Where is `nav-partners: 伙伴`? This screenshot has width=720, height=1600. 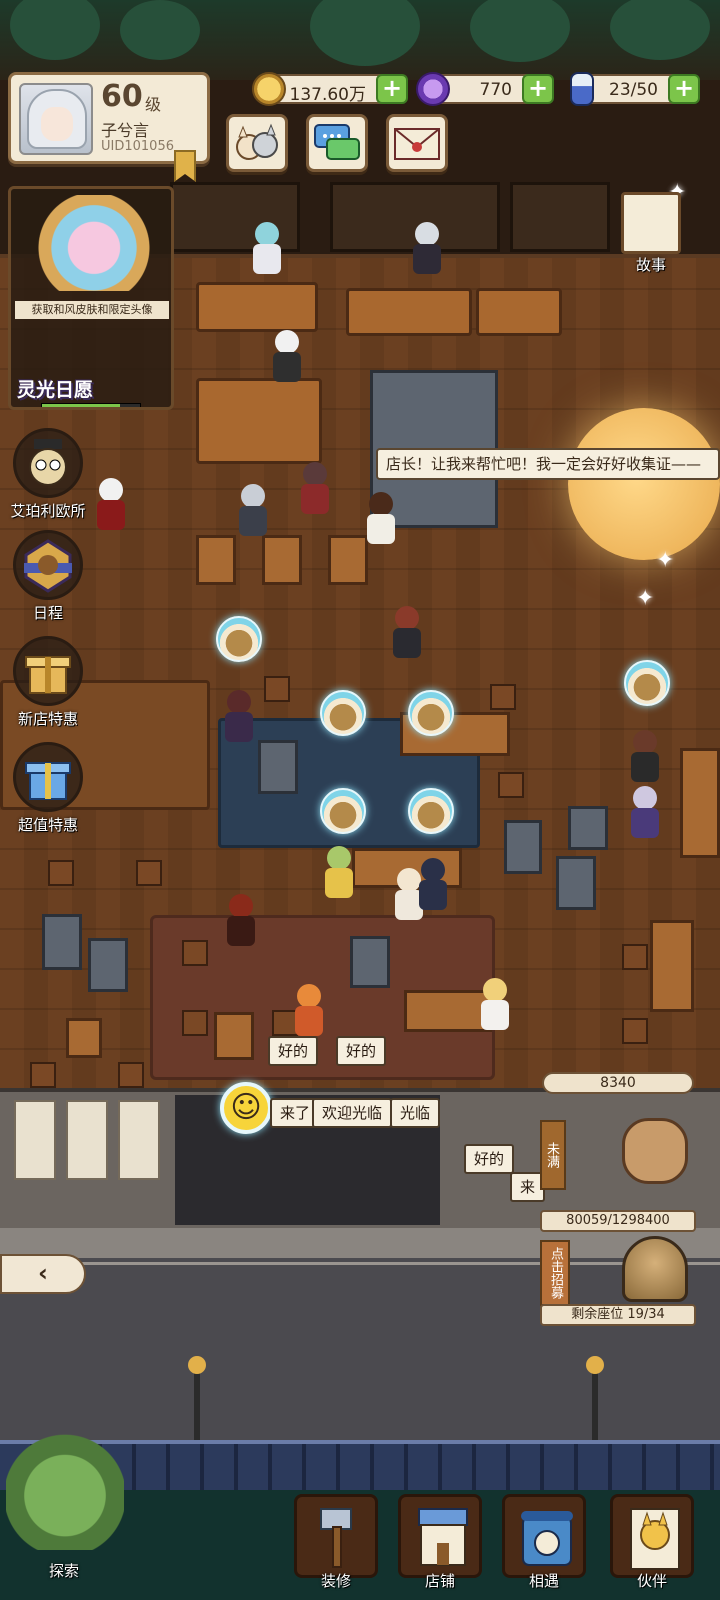
nav-partners: 伙伴 is located at coordinates (652, 1529).